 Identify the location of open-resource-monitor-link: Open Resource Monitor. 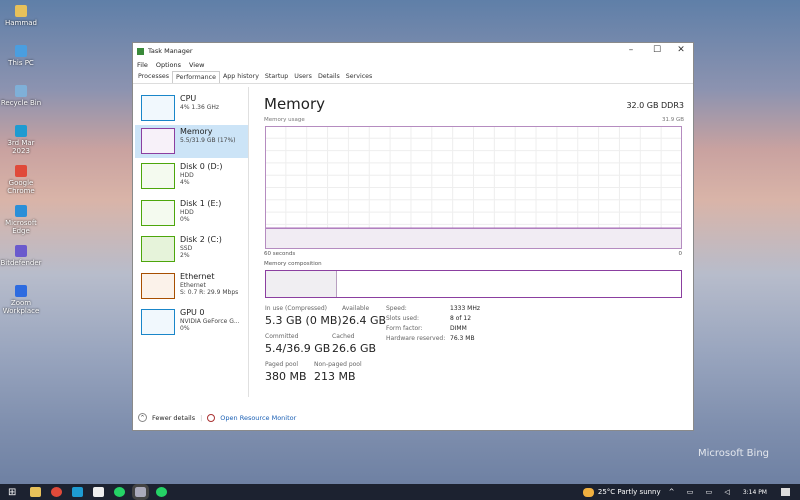
(258, 418).